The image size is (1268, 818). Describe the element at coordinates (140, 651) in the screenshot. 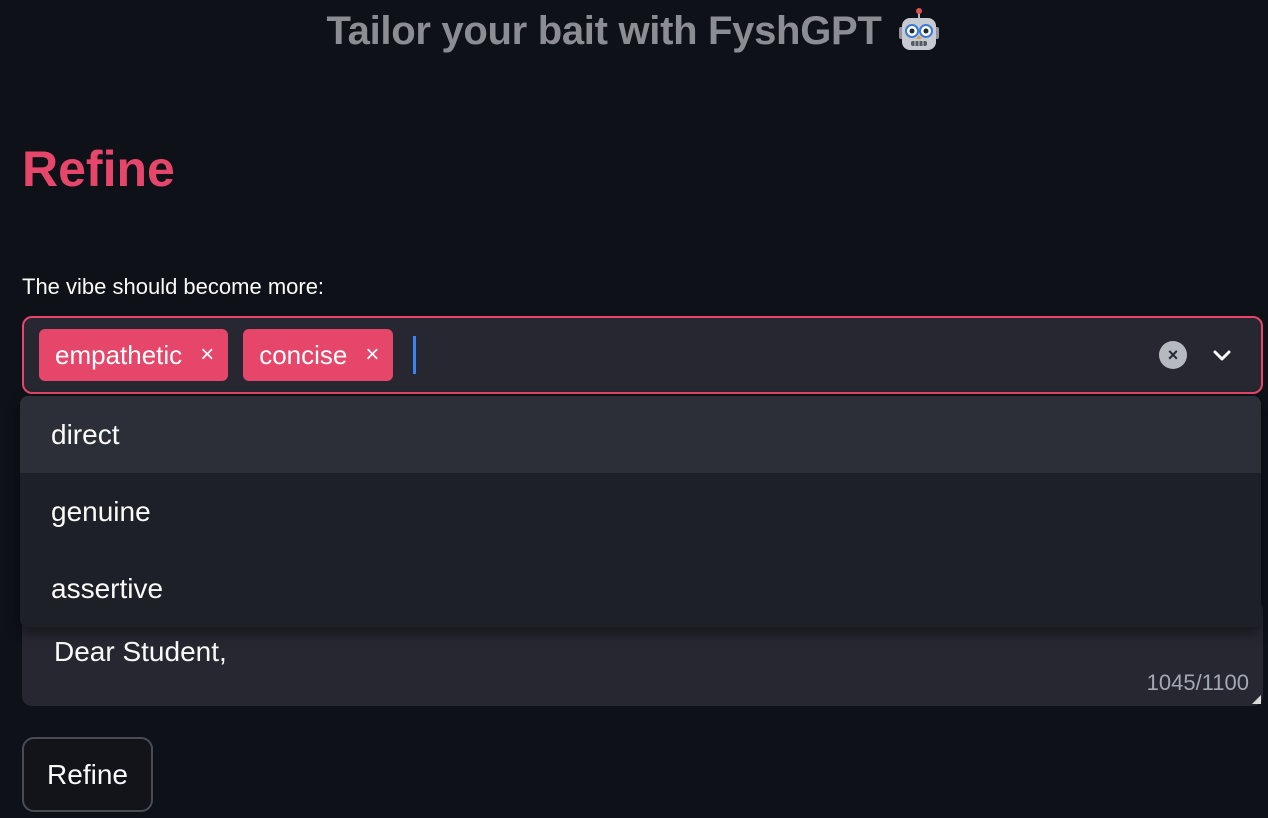

I see `message-text: Dear Student,` at that location.